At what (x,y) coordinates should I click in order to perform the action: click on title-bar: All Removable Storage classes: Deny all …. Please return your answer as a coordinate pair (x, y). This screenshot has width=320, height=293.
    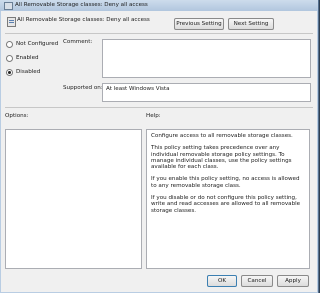
    Looking at the image, I should click on (159, 5).